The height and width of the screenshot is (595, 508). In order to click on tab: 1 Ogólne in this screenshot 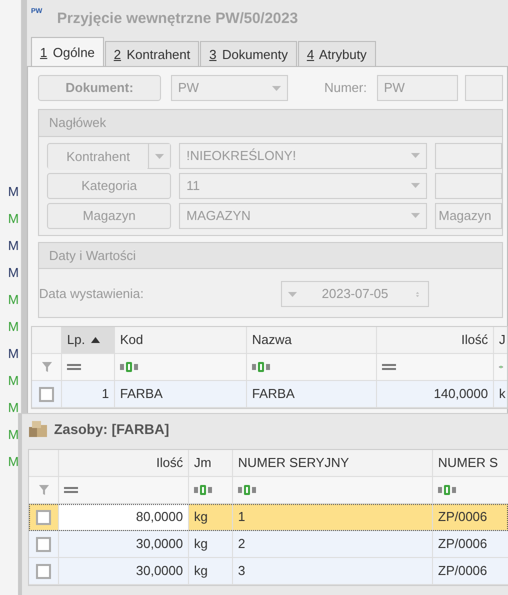, I will do `click(67, 51)`.